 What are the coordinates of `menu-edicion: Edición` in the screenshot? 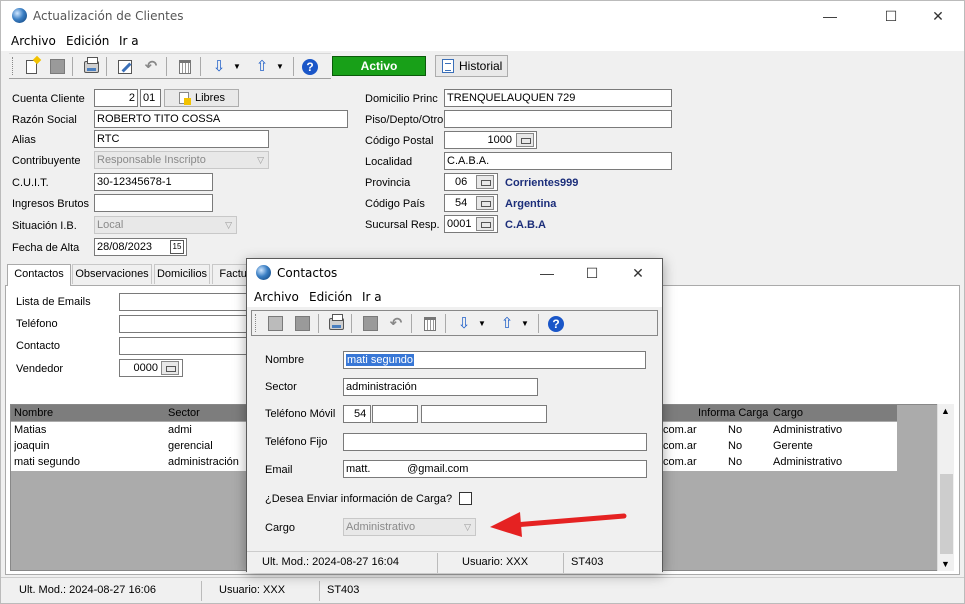 It's located at (87, 41).